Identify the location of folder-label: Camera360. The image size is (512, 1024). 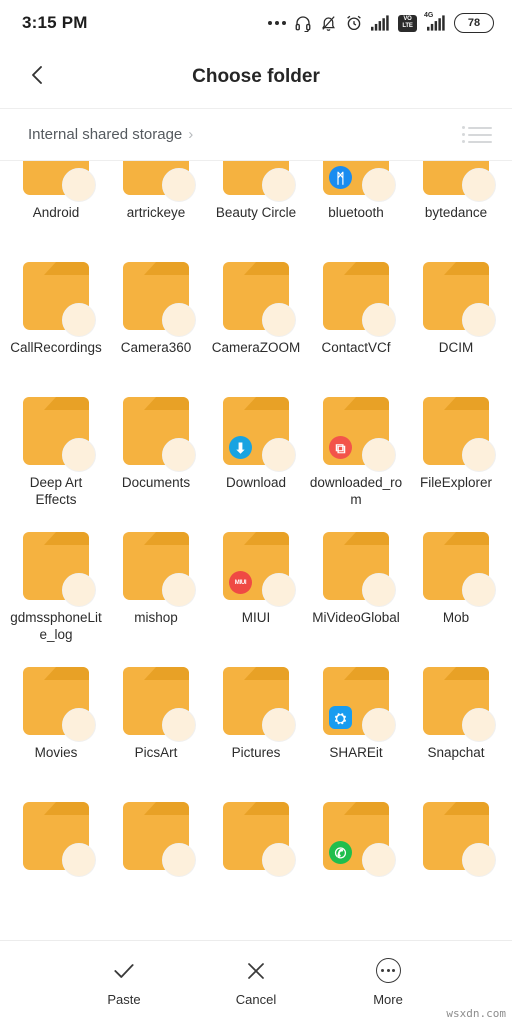
(156, 347).